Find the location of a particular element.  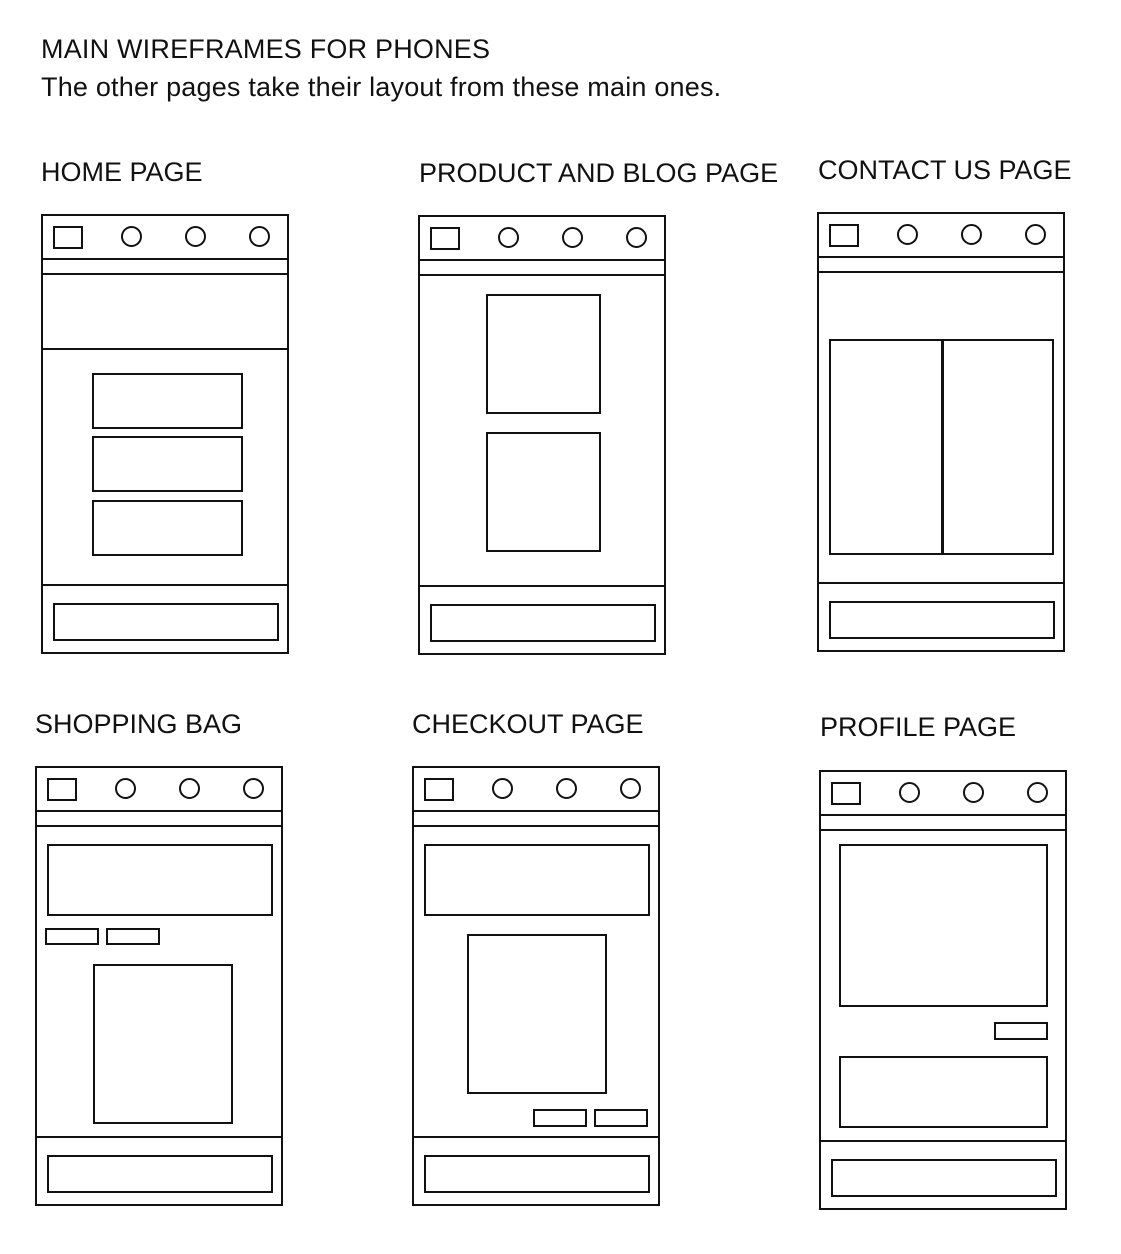

wireframe-checkout is located at coordinates (536, 986).